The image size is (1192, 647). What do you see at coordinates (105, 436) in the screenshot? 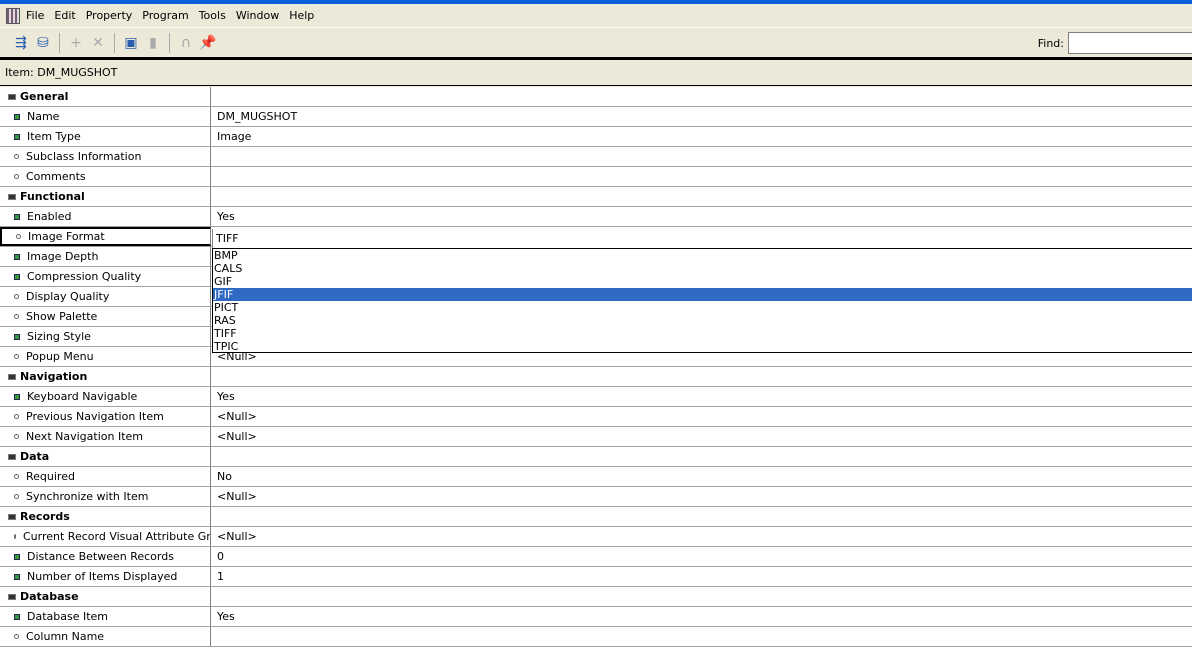
I see `property-name-cell: Next Navigation Item` at bounding box center [105, 436].